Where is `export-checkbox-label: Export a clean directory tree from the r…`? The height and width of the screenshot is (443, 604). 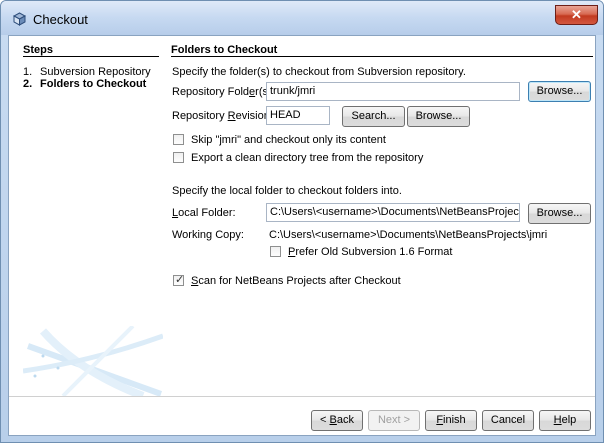
export-checkbox-label: Export a clean directory tree from the r… is located at coordinates (307, 158).